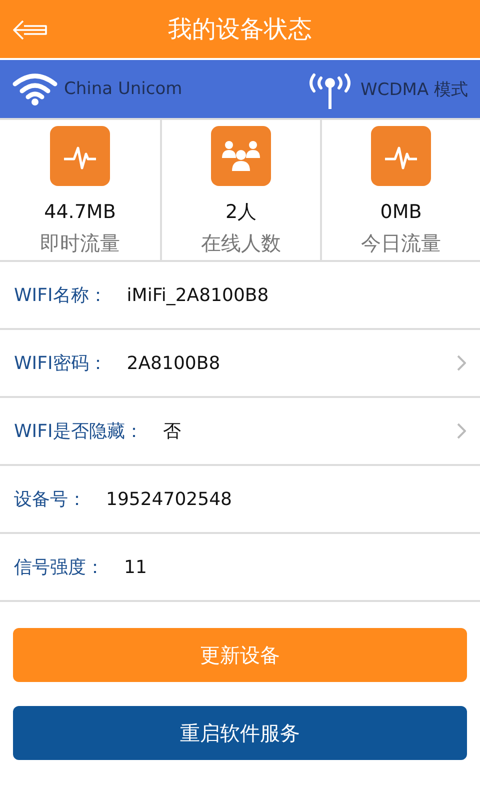 This screenshot has height=800, width=480. Describe the element at coordinates (60, 363) in the screenshot. I see `field-label: WIFI密码：` at that location.